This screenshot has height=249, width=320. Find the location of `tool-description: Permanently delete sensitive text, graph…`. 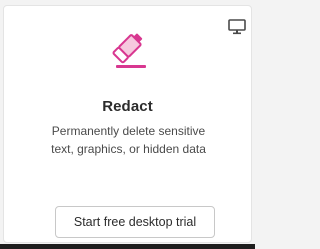

tool-description: Permanently delete sensitive text, graph… is located at coordinates (128, 140).